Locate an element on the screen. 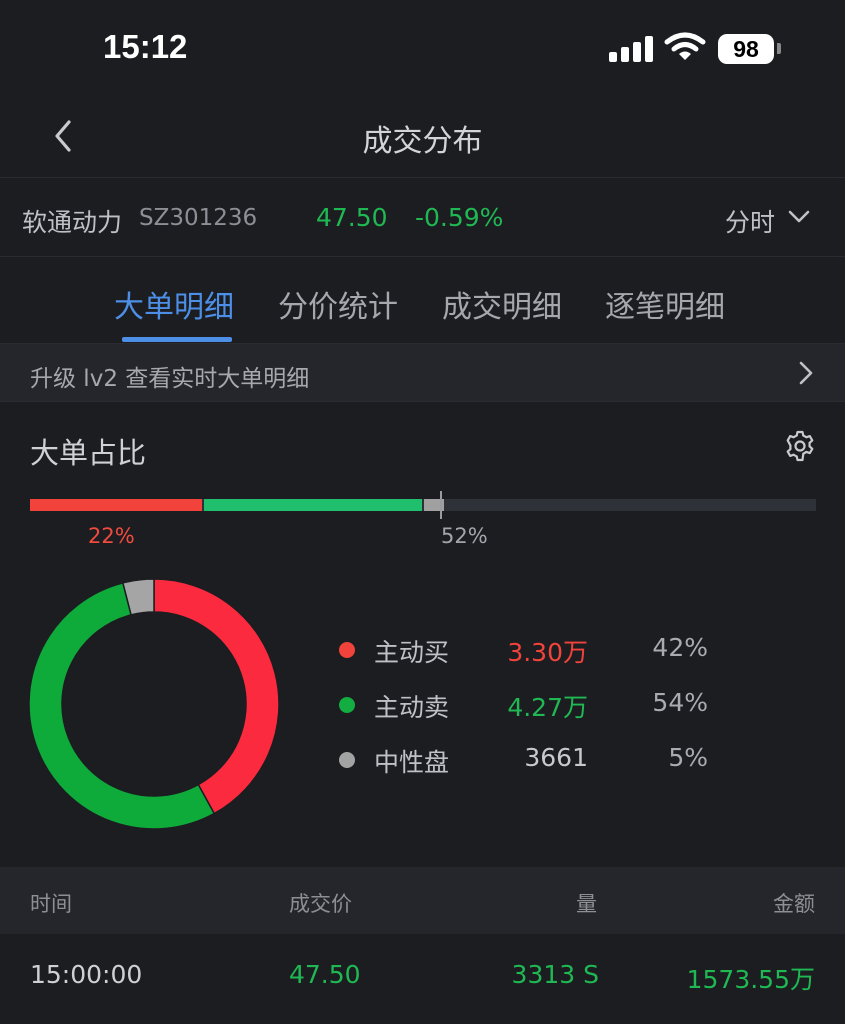  legend-pct: 54% is located at coordinates (680, 702).